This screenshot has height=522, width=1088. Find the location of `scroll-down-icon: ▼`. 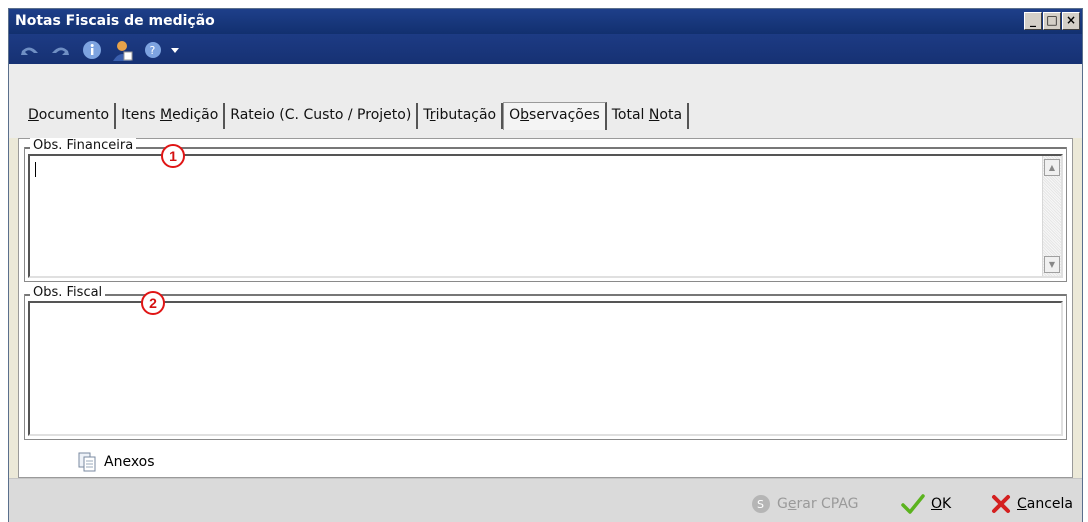

scroll-down-icon: ▼ is located at coordinates (1052, 264).